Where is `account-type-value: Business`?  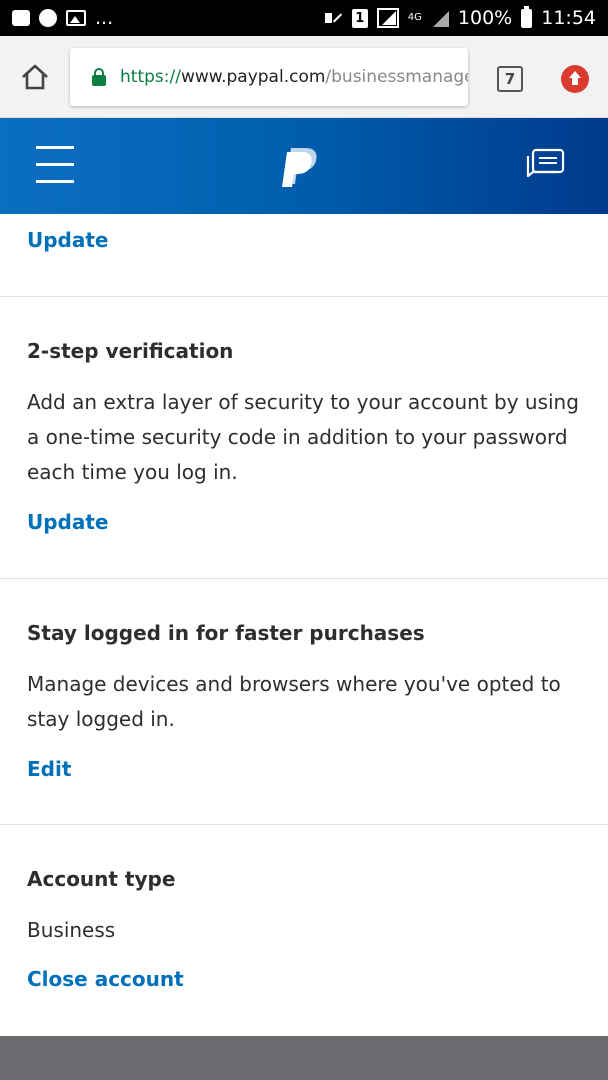
account-type-value: Business is located at coordinates (71, 930).